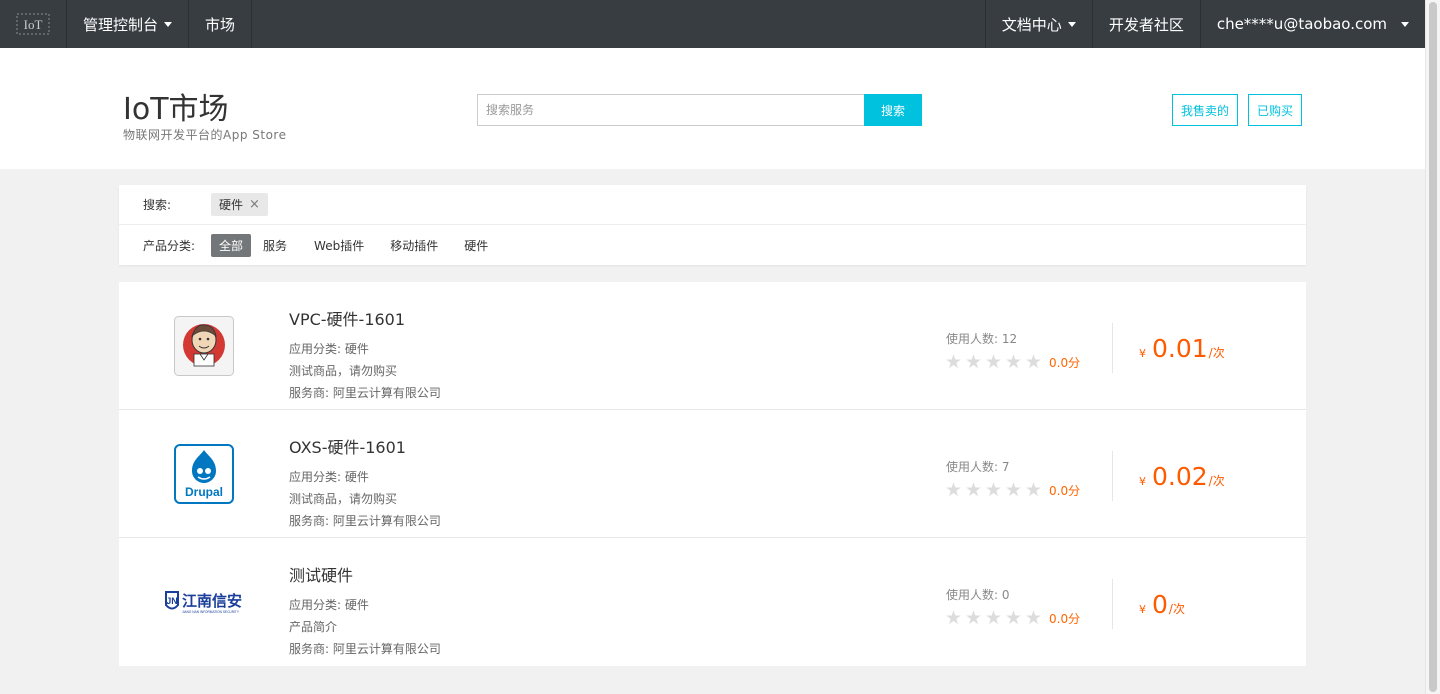 This screenshot has width=1440, height=694. I want to click on jiangnan-xinan-logo-icon: JN 江南信安 JIANG NAN INFORMATION SECURITY, so click(204, 602).